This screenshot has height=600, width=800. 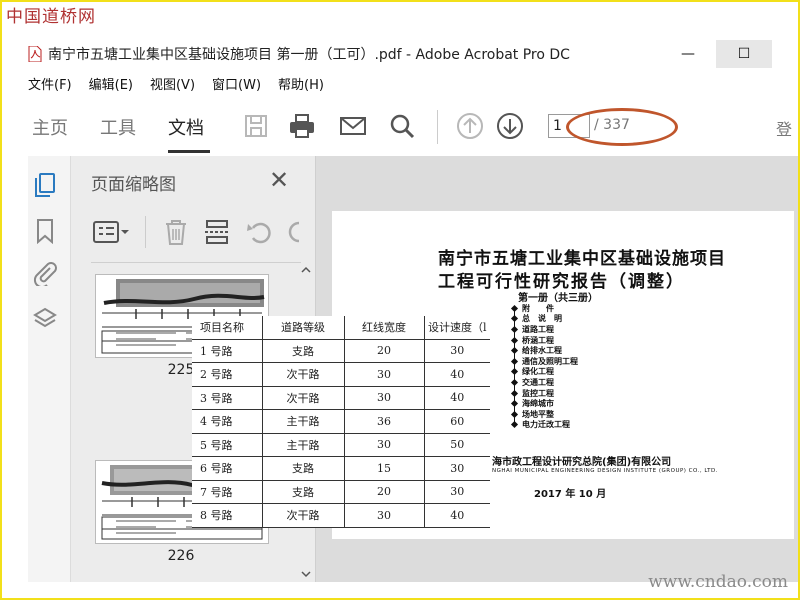 I want to click on left-rail, so click(x=49, y=369).